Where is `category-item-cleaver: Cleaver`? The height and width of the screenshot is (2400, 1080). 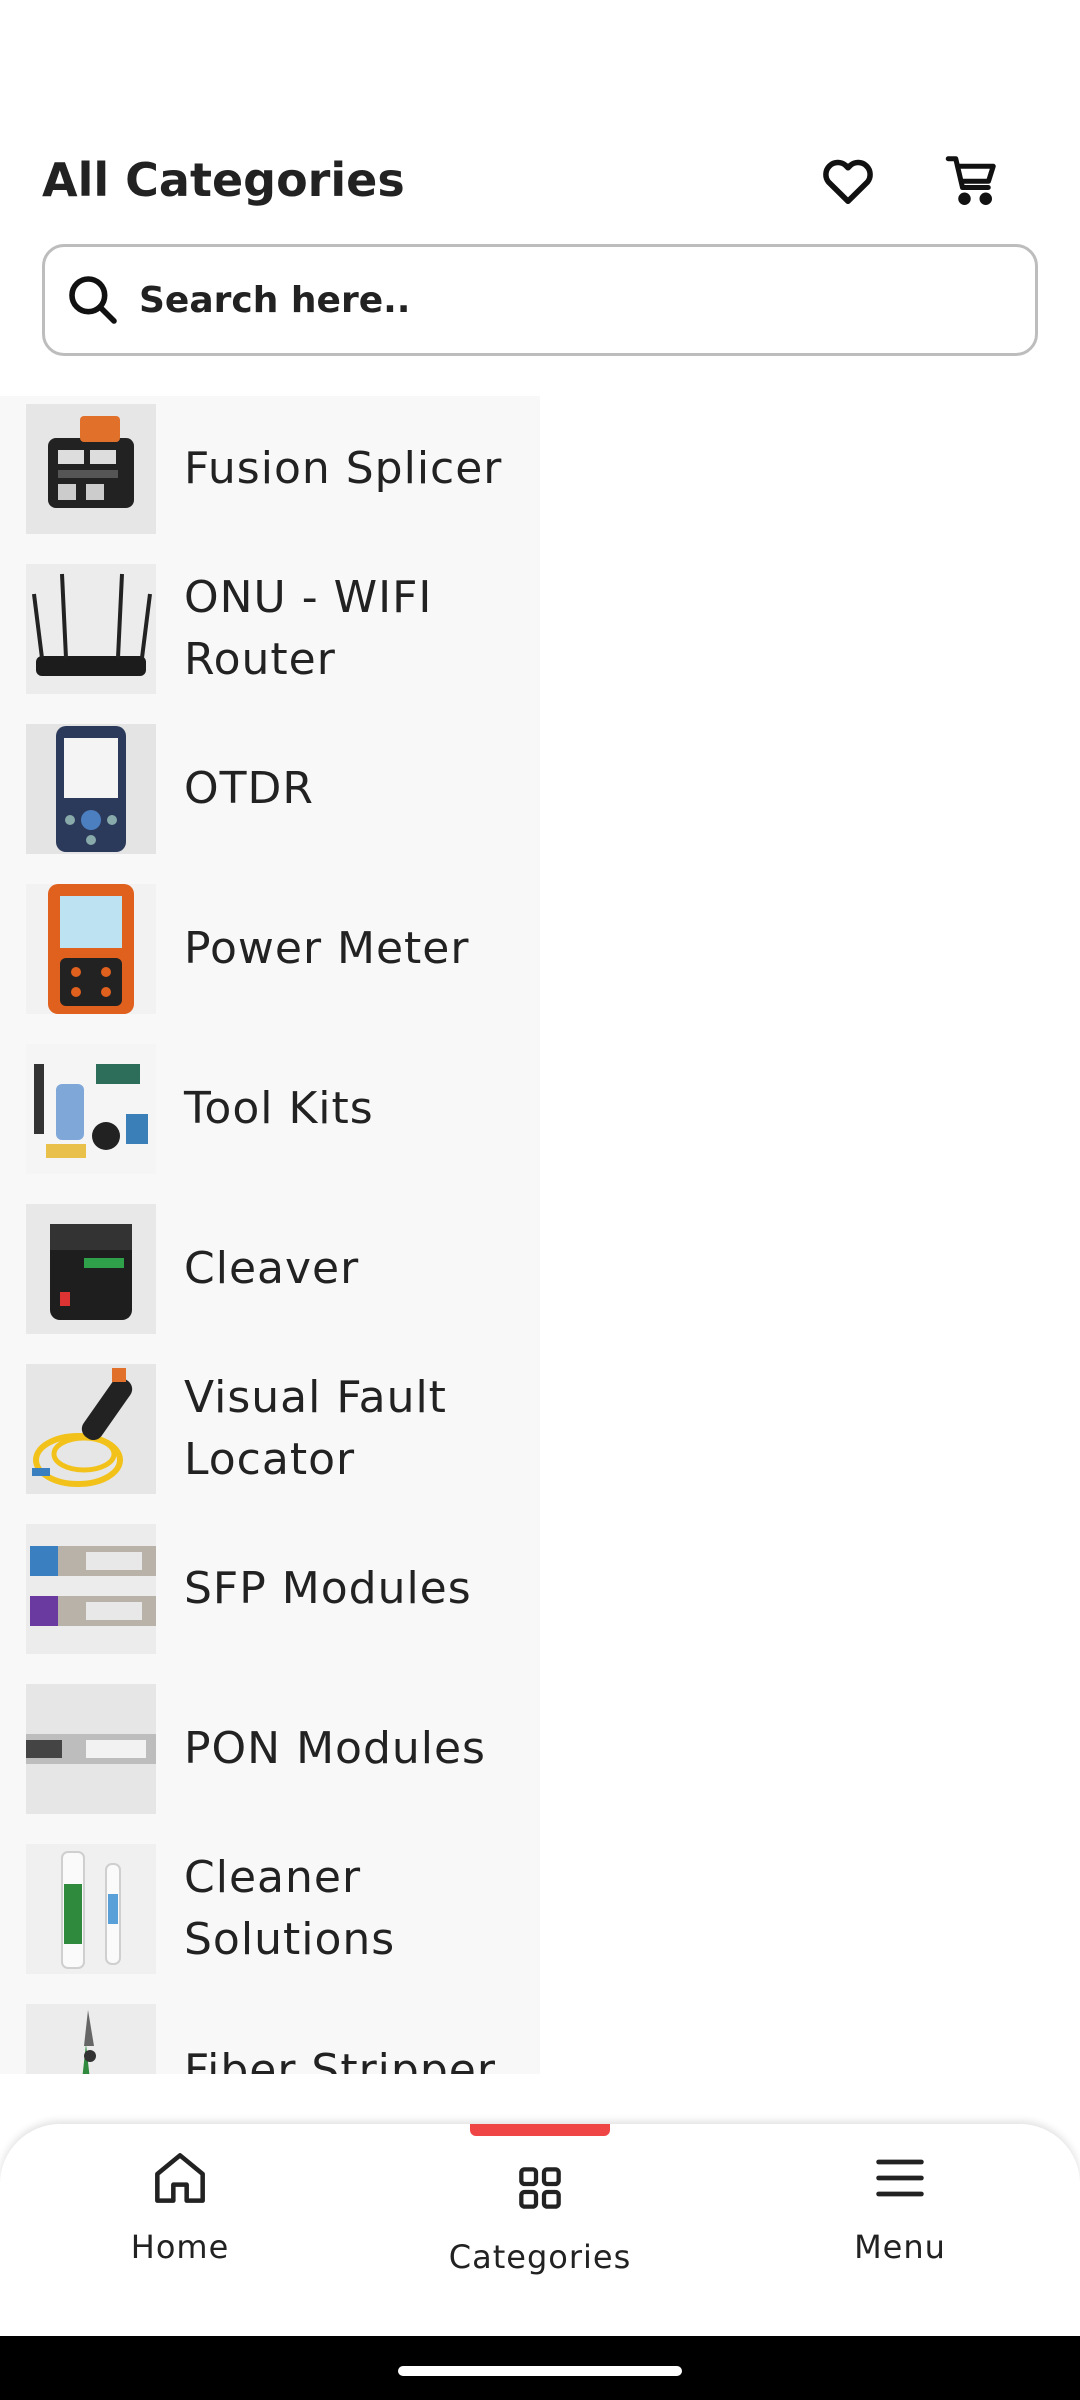
category-item-cleaver: Cleaver is located at coordinates (270, 1276).